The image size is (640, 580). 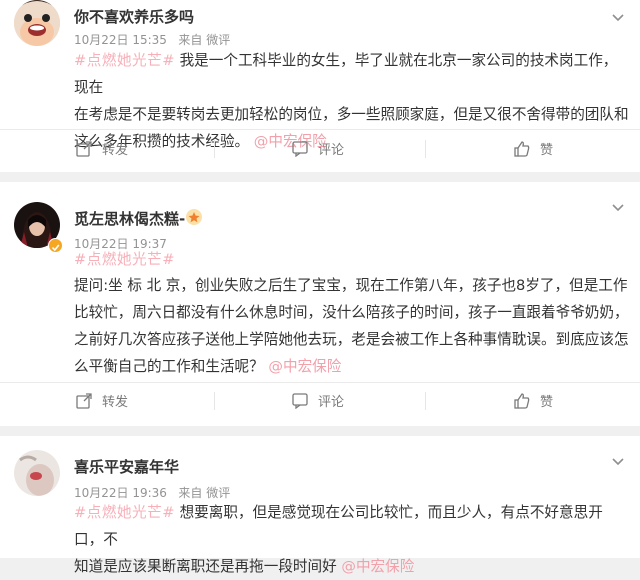 I want to click on verified-badge-icon, so click(x=55, y=245).